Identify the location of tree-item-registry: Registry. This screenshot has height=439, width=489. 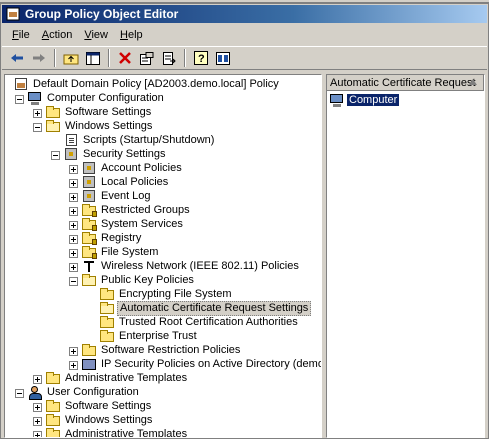
(112, 238).